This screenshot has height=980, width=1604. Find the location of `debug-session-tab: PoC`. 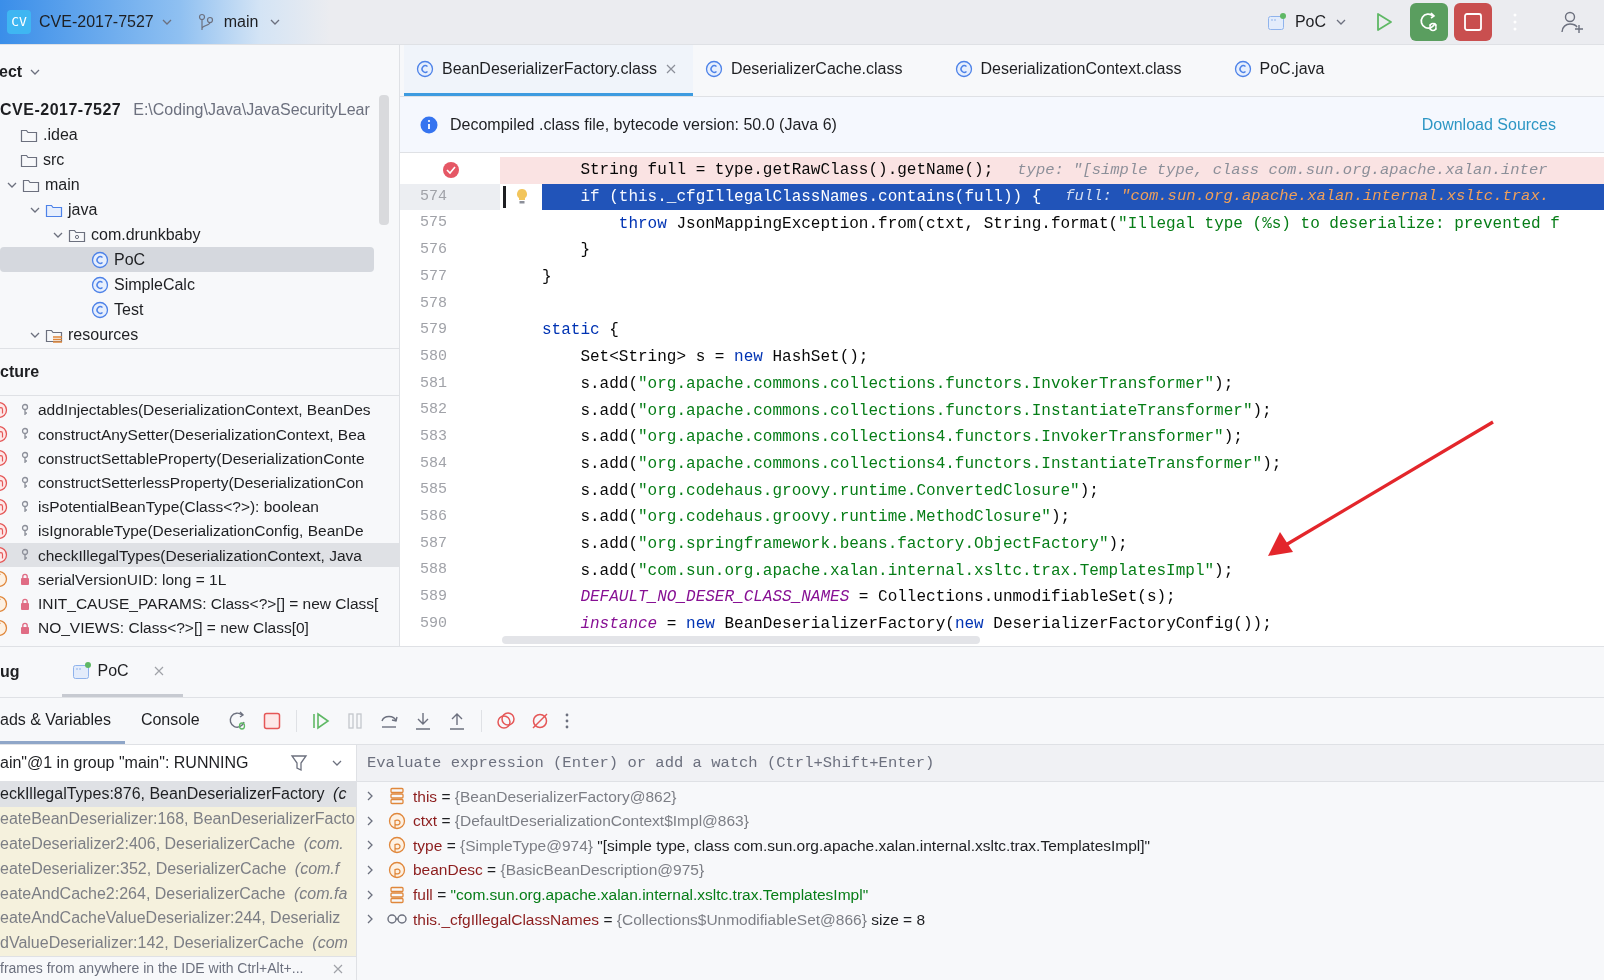

debug-session-tab: PoC is located at coordinates (122, 672).